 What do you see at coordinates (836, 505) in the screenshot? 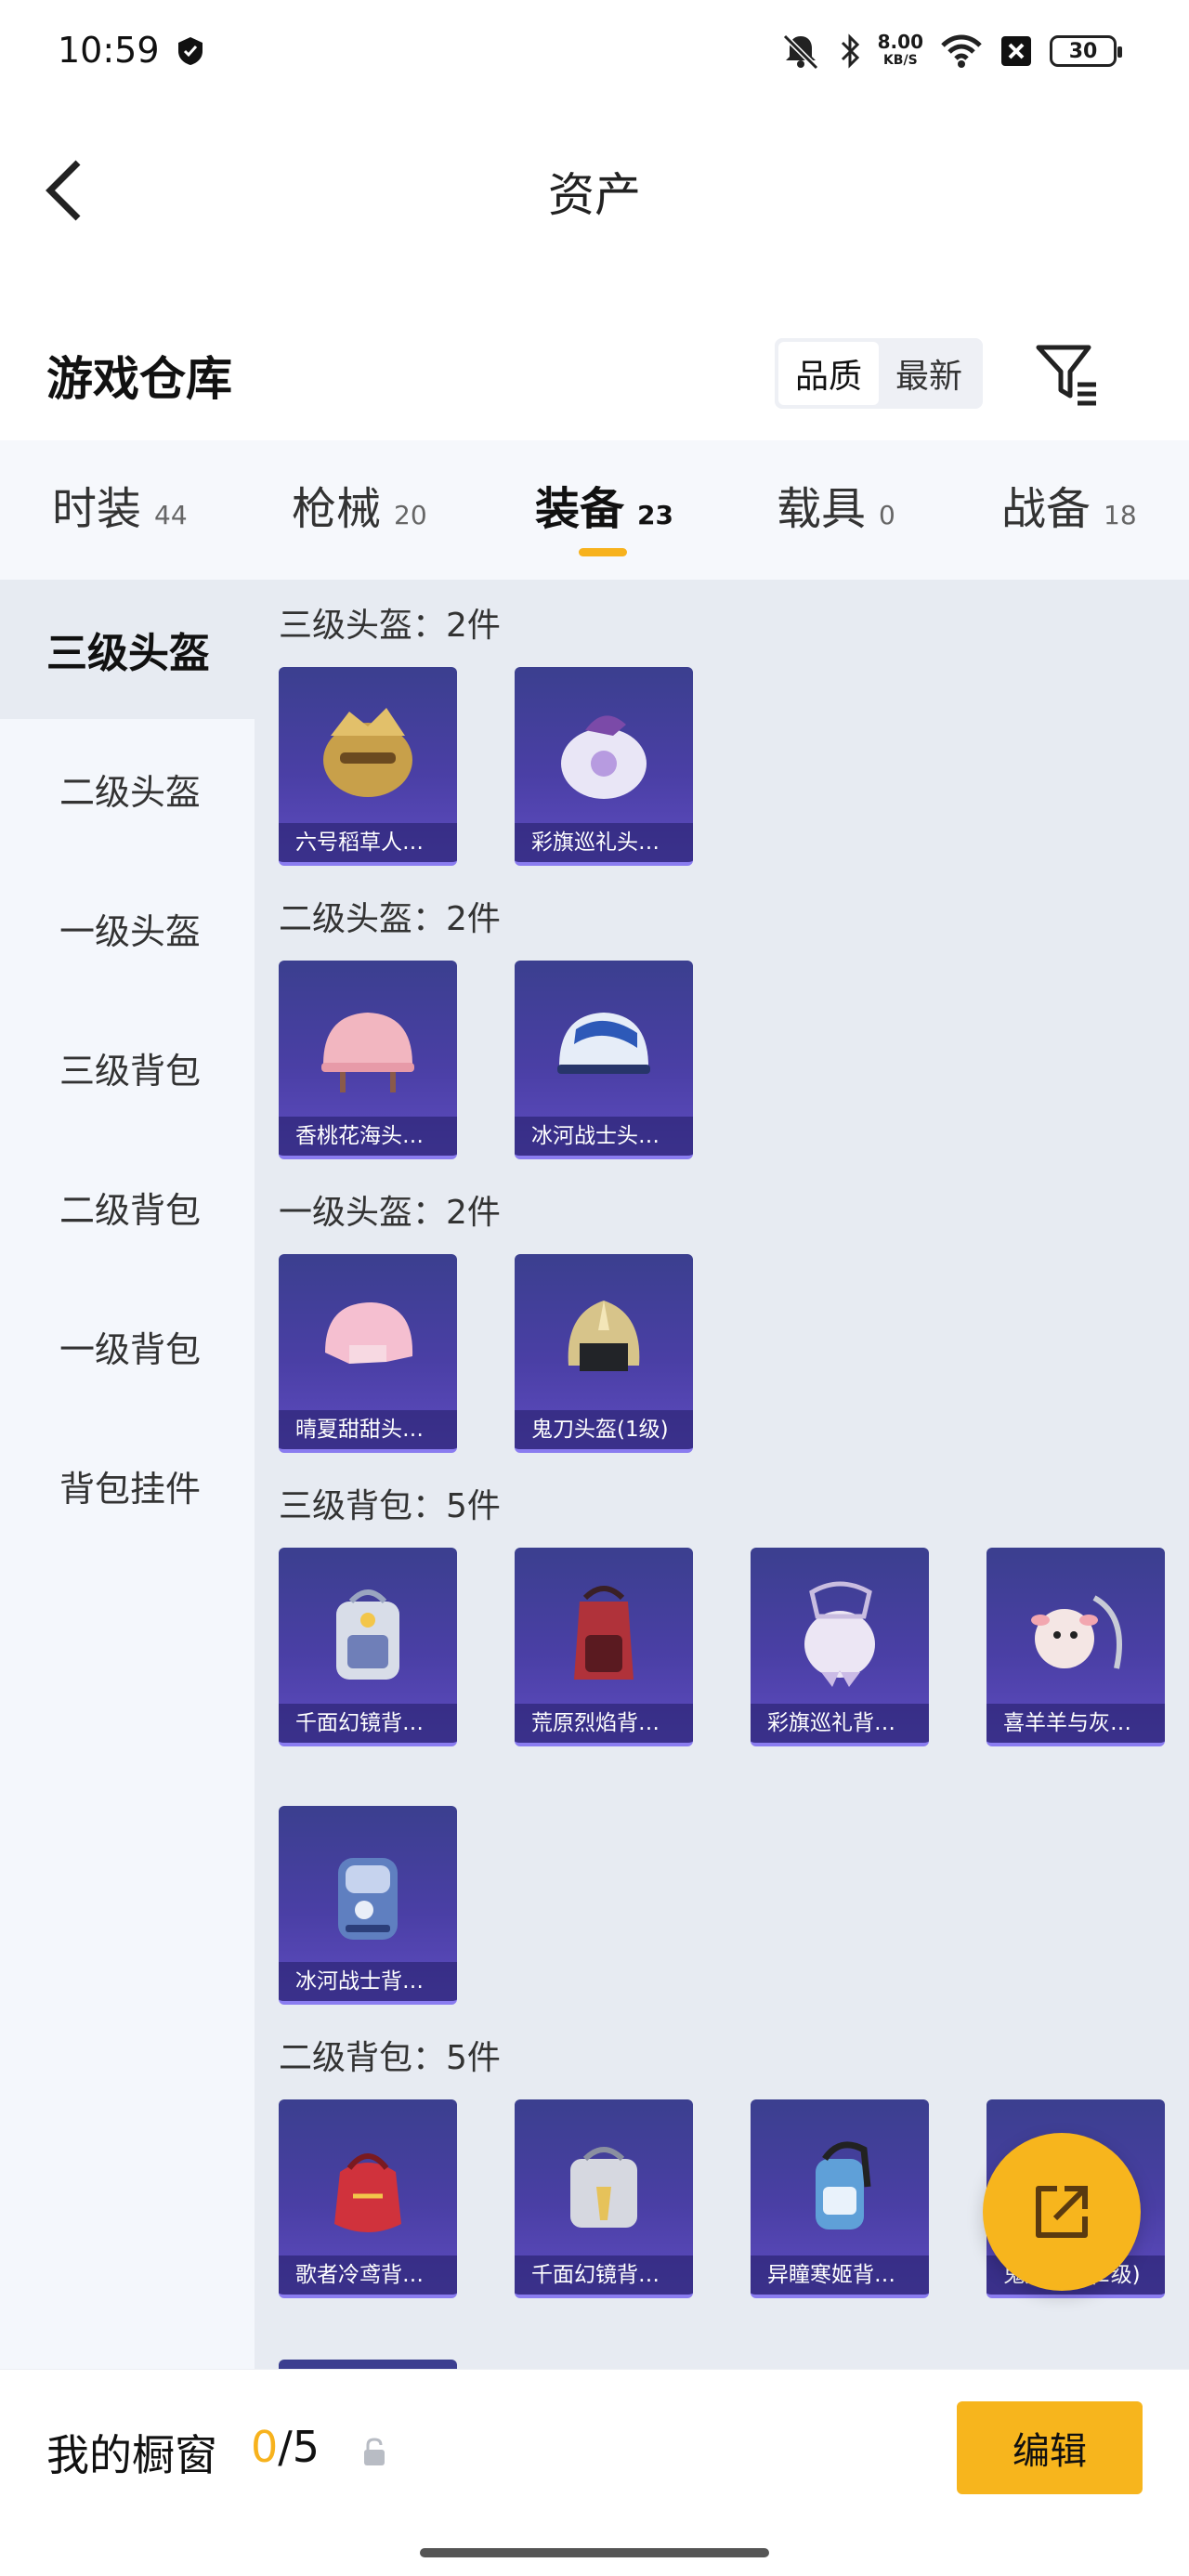
I see `tab-vehicles: 载具 0` at bounding box center [836, 505].